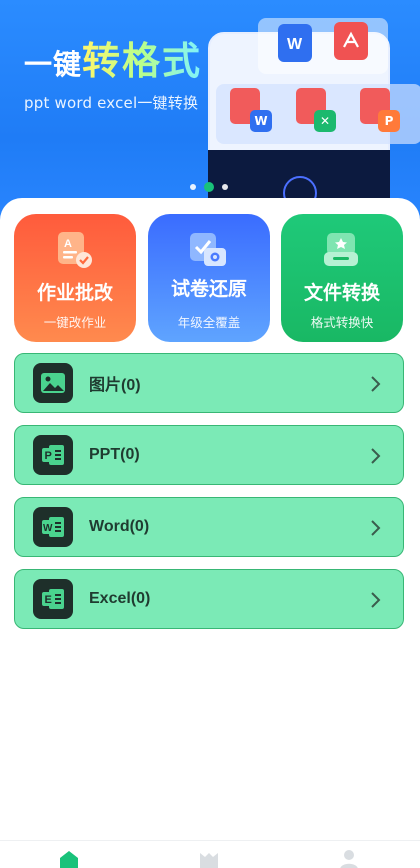 The width and height of the screenshot is (420, 868). I want to click on word-file-icon: W, so click(53, 527).